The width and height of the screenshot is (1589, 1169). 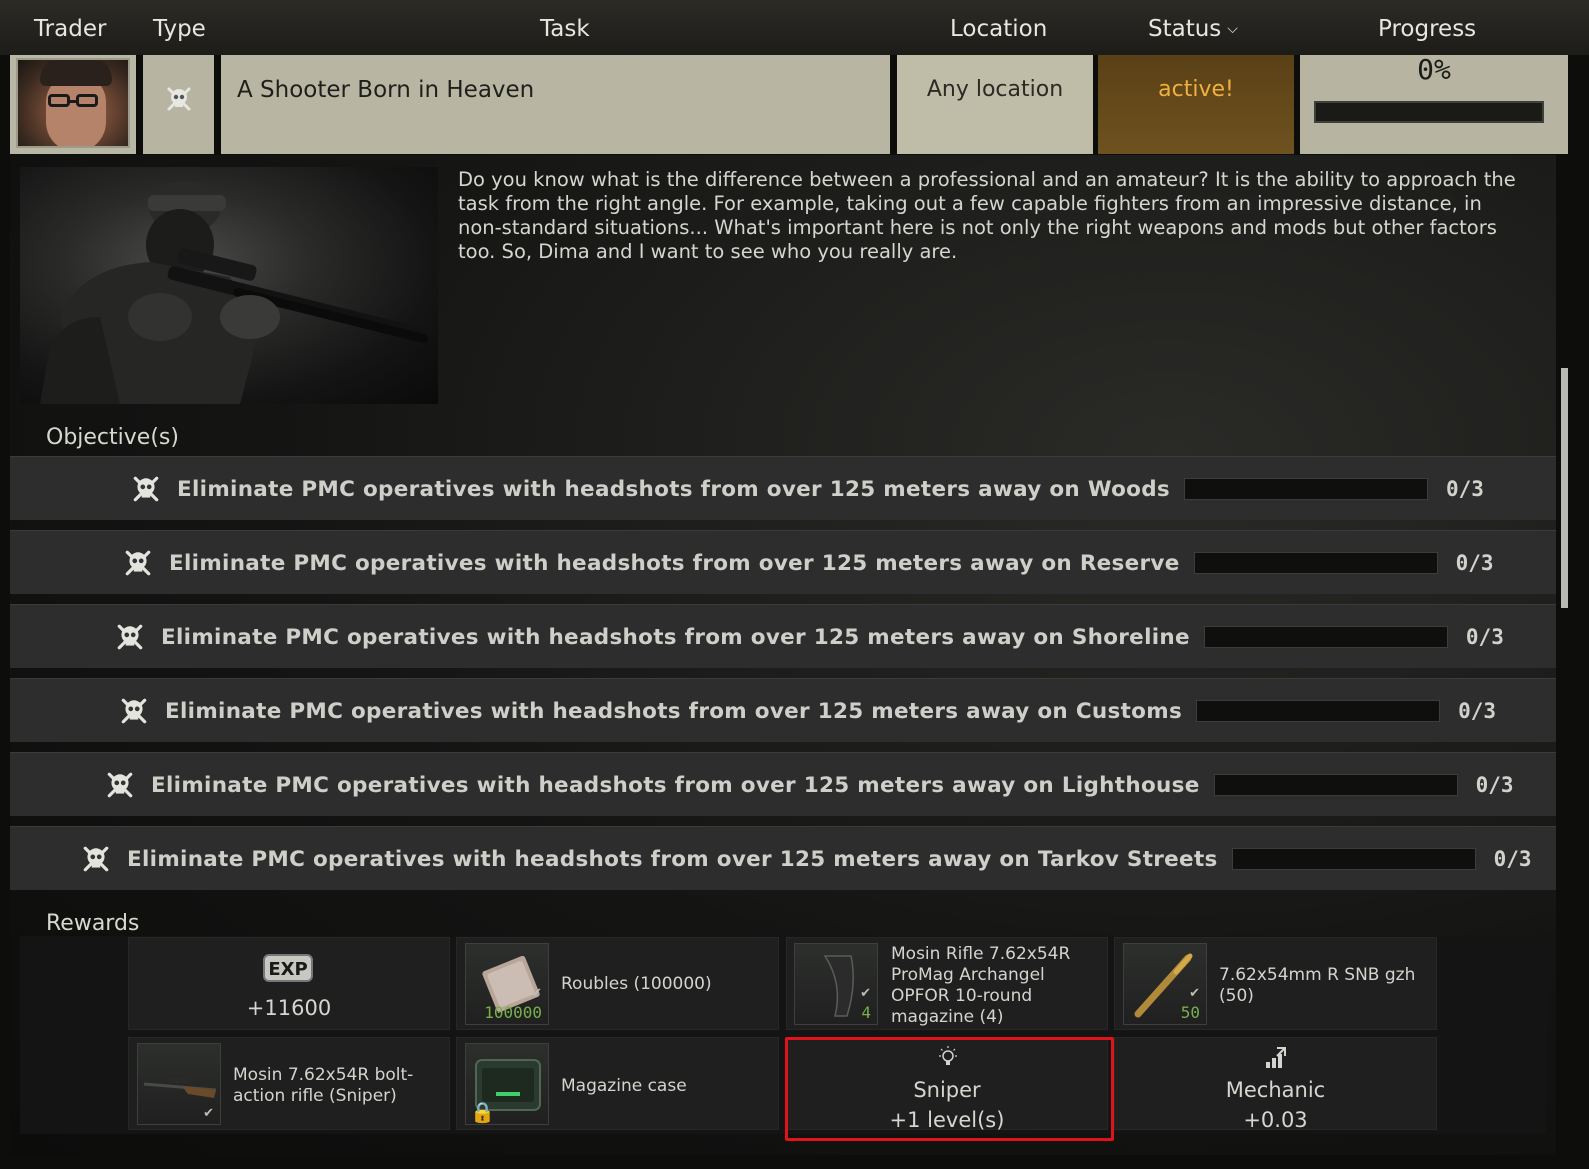 I want to click on case-item-slot: 🔒, so click(x=507, y=1084).